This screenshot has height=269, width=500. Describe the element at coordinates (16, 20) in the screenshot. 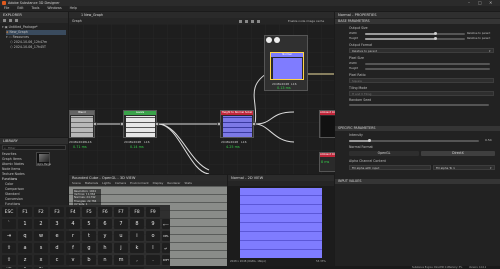

I see `save-icon` at that location.